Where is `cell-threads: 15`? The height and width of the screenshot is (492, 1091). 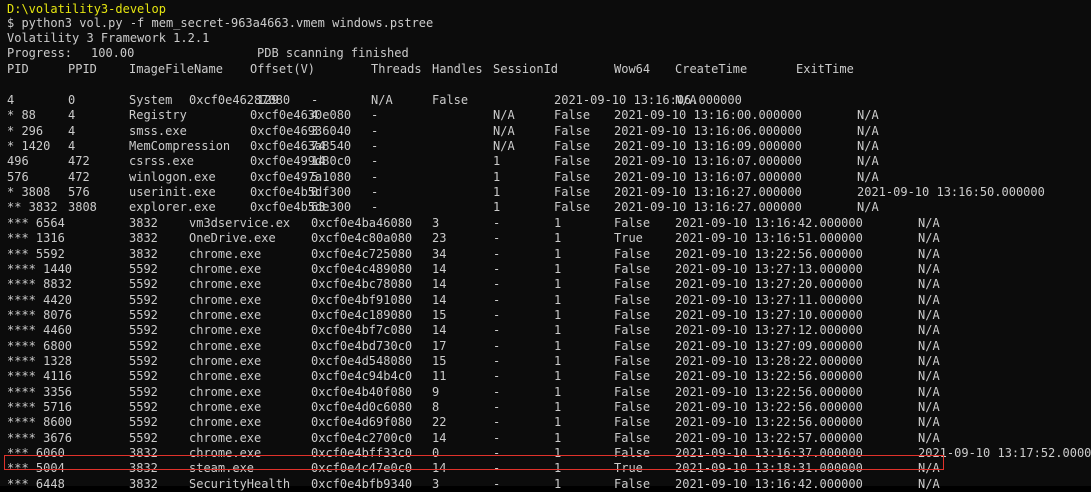
cell-threads: 15 is located at coordinates (439, 360).